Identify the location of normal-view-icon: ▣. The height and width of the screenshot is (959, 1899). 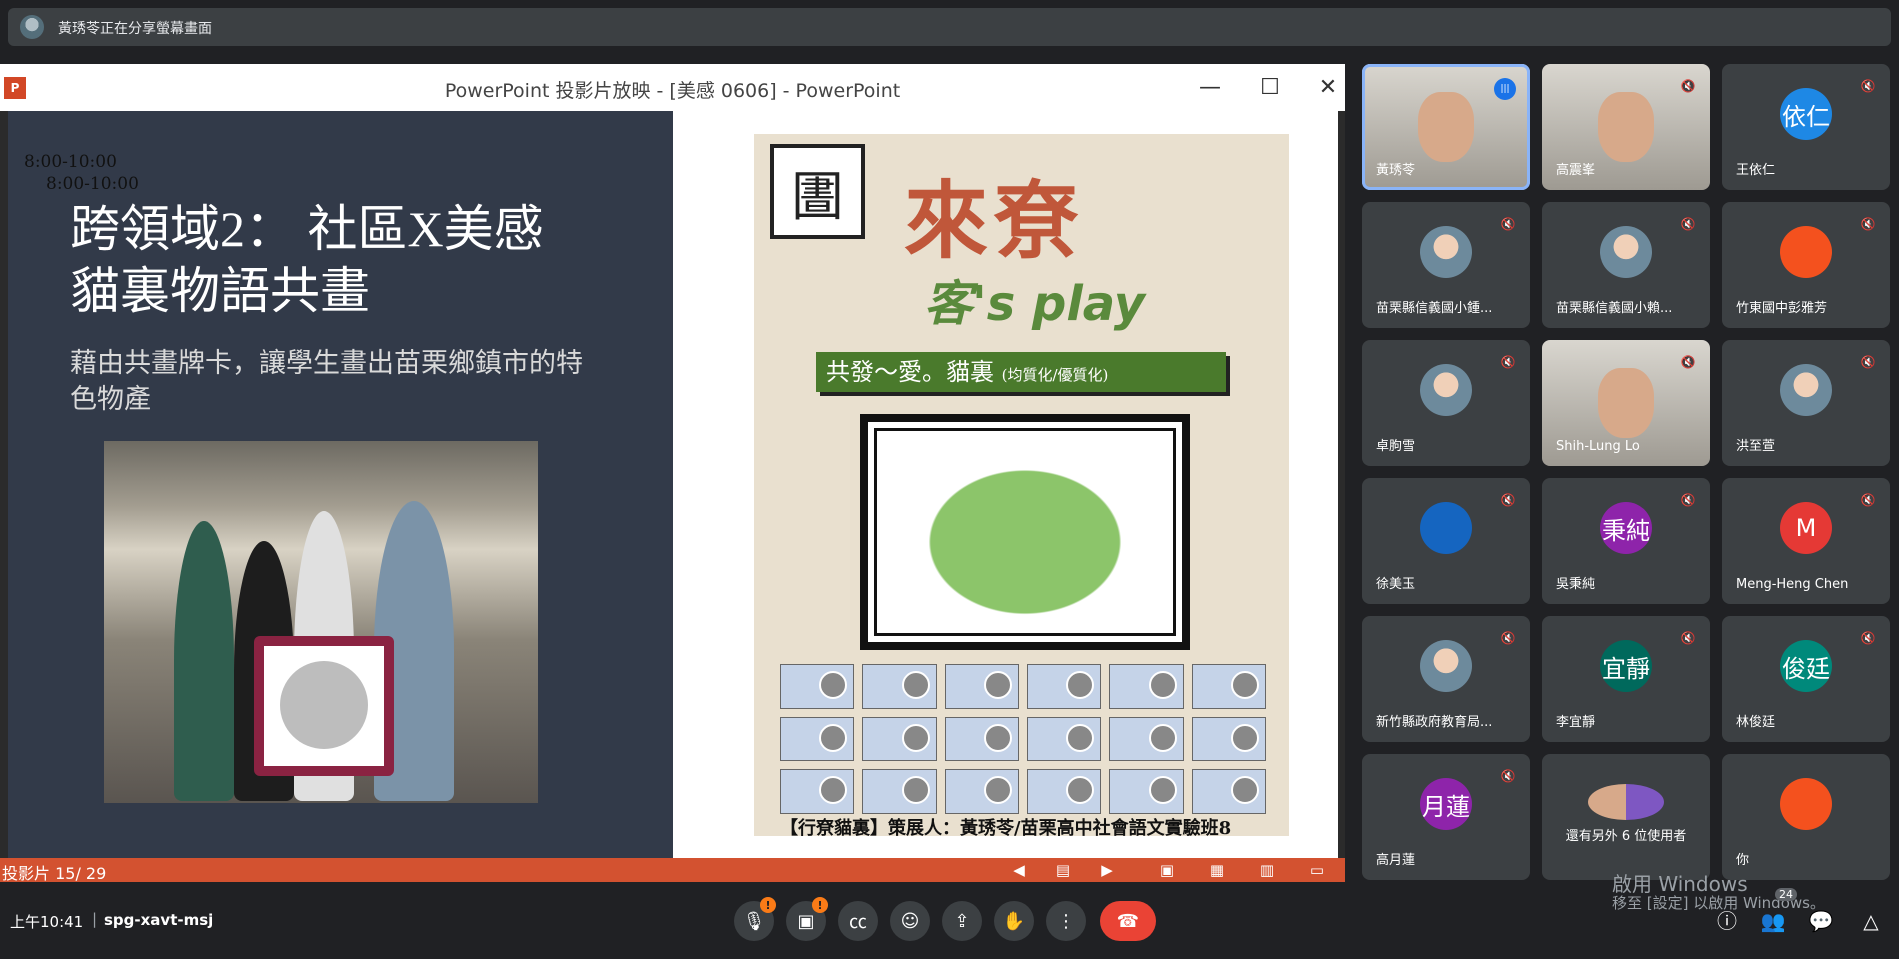
(1167, 870).